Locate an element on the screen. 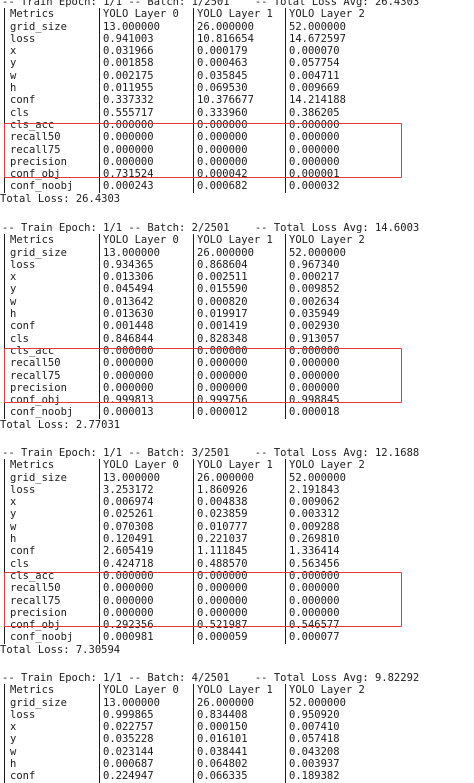  table-cell: 0.004711 is located at coordinates (314, 75).